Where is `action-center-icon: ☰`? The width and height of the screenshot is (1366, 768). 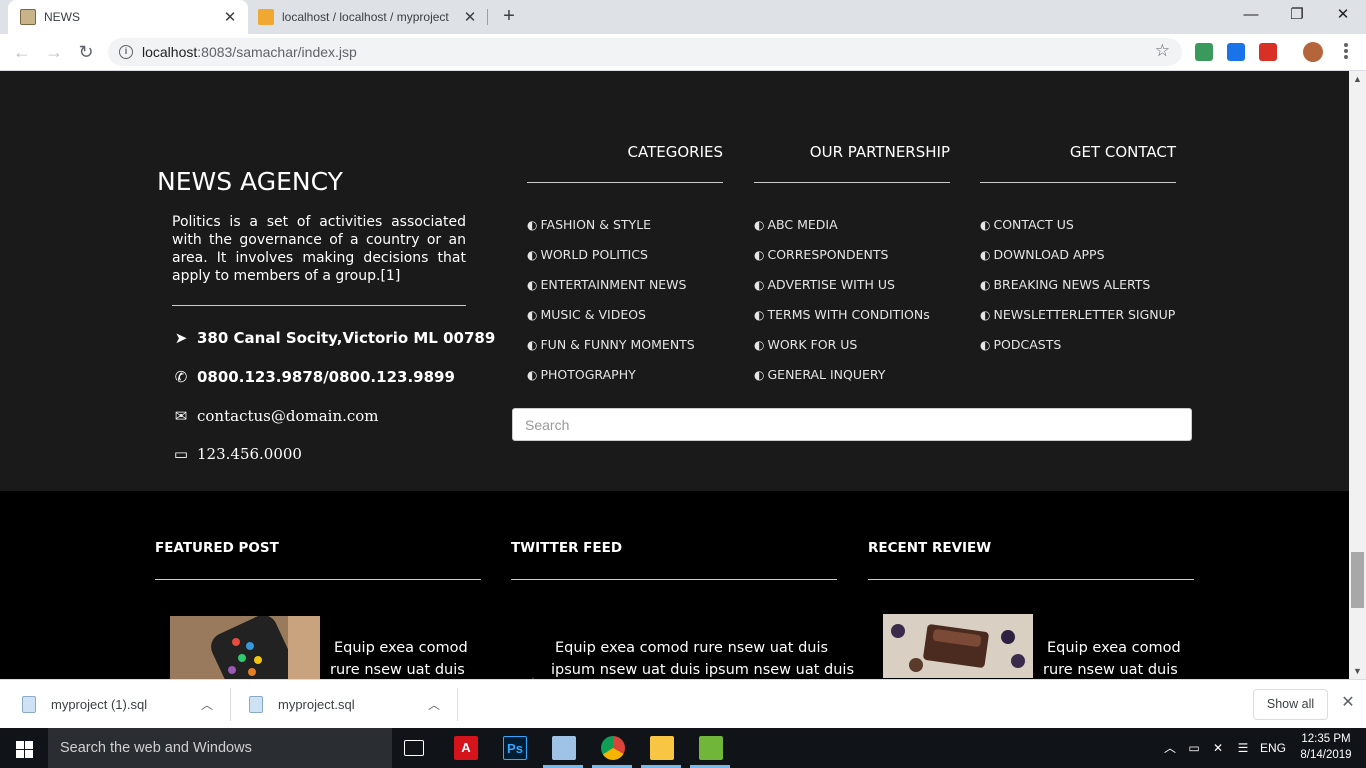
action-center-icon: ☰ is located at coordinates (1243, 748).